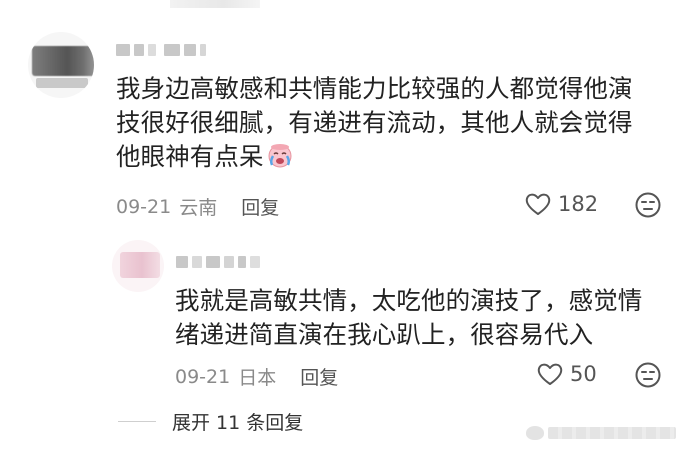 This screenshot has height=449, width=690. I want to click on watermark-mosaic, so click(612, 433).